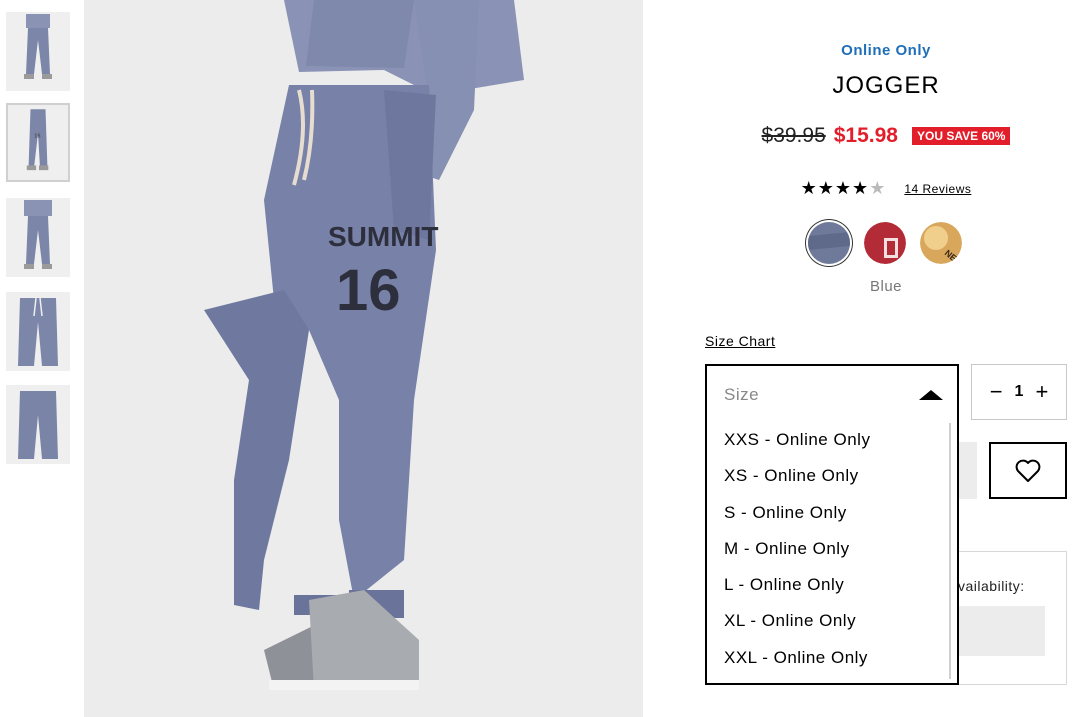  What do you see at coordinates (961, 136) in the screenshot?
I see `savings-badge: YOU SAVE 60%` at bounding box center [961, 136].